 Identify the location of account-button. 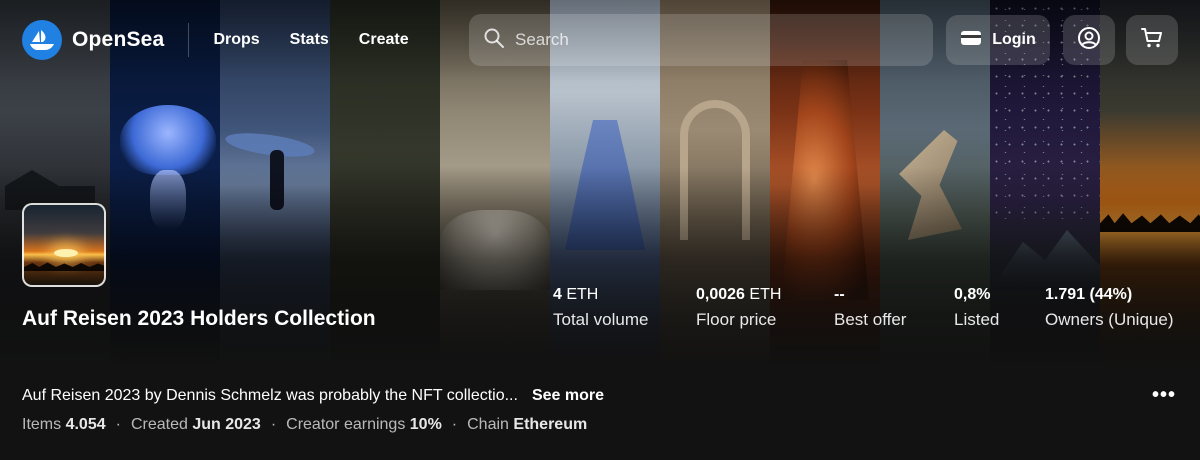
(1089, 40).